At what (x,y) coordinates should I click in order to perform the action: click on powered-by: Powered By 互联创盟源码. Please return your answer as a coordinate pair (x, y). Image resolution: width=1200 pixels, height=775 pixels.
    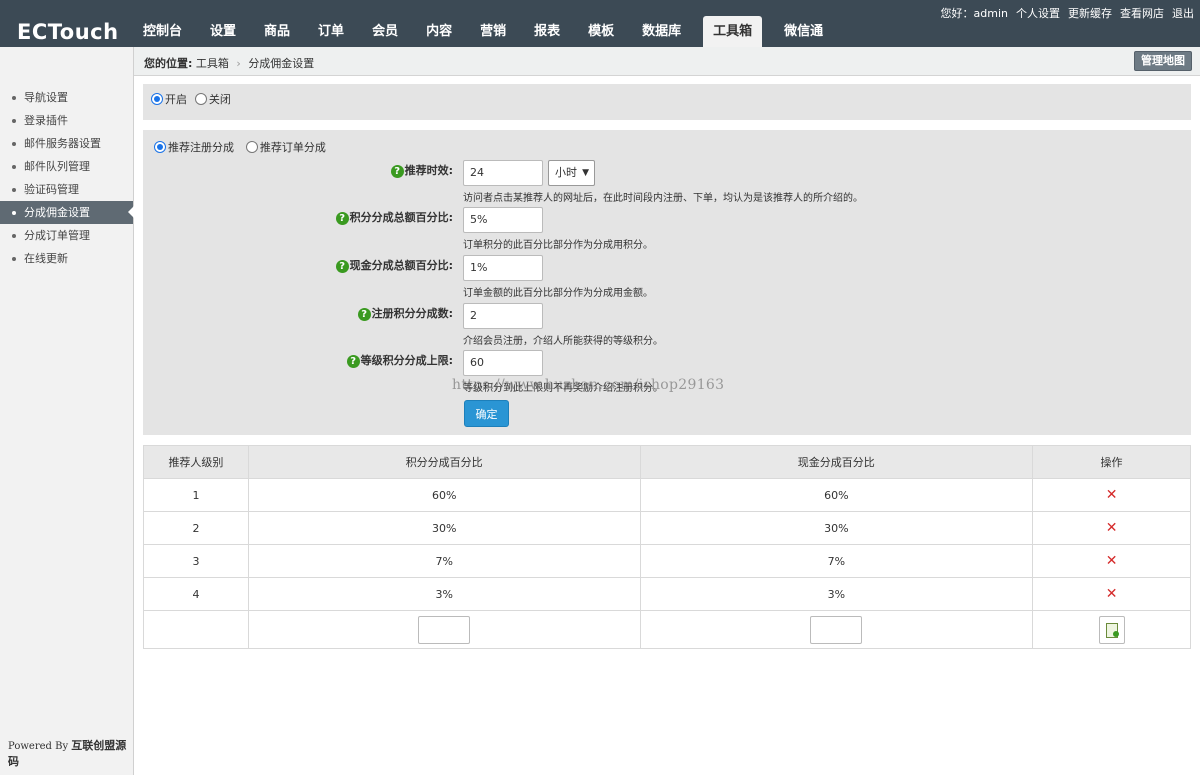
    Looking at the image, I should click on (70, 753).